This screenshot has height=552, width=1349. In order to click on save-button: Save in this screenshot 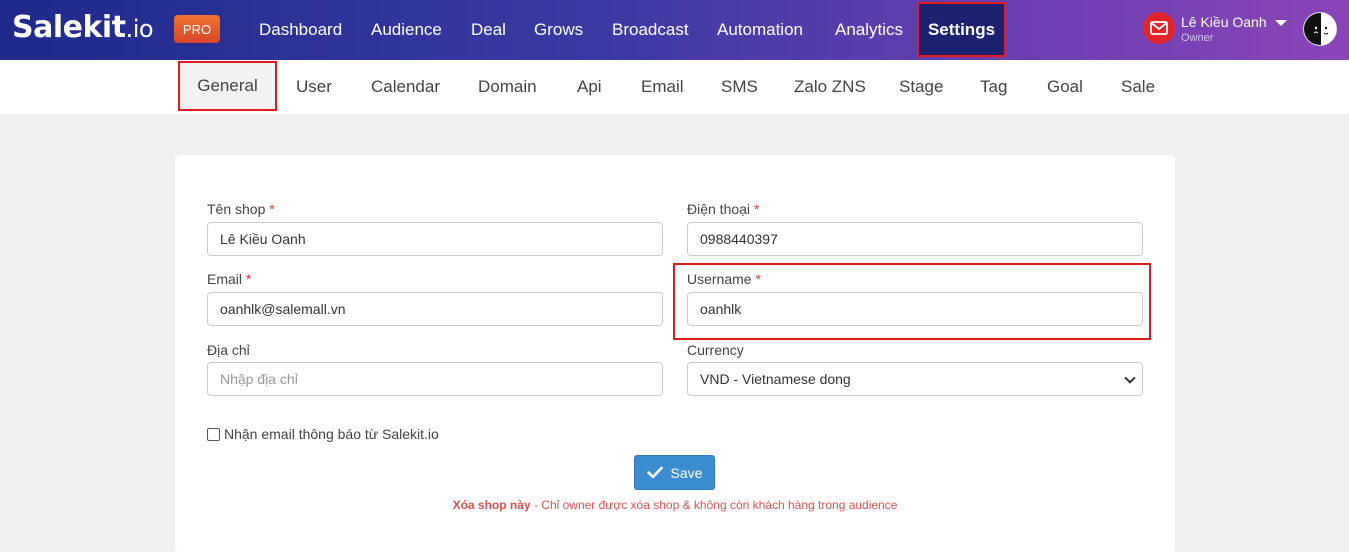, I will do `click(674, 472)`.